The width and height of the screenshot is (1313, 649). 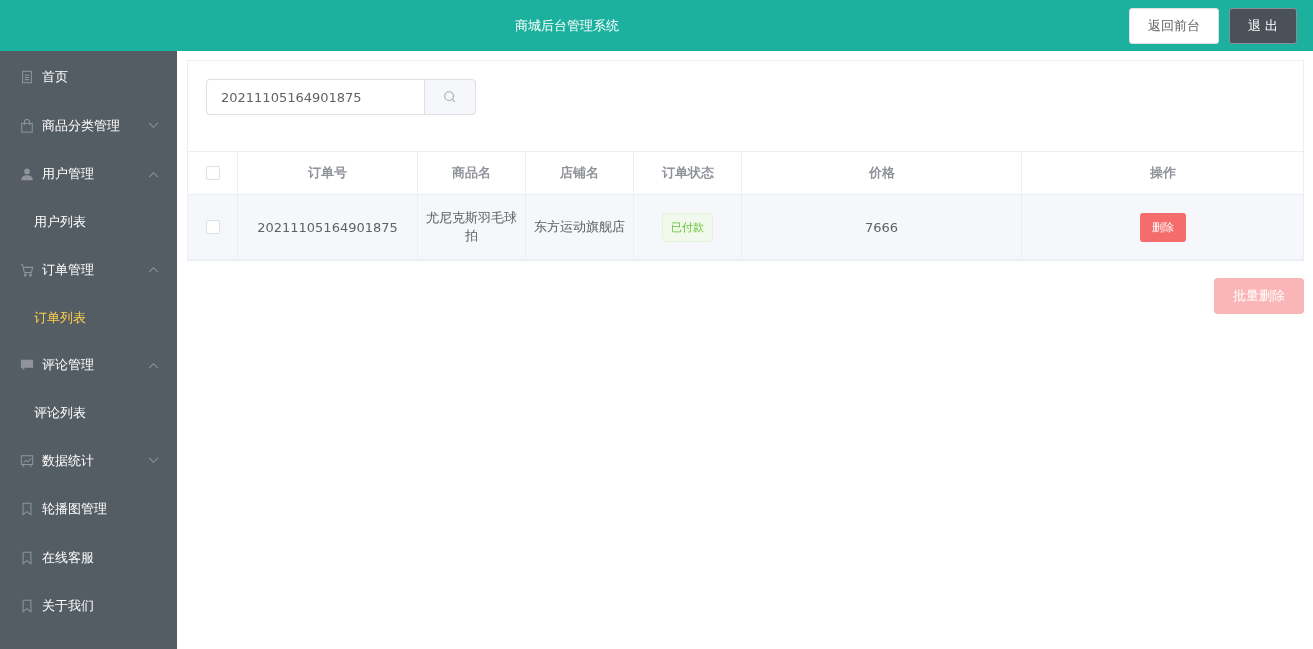 I want to click on submenu-item: 用户列表, so click(x=88, y=222).